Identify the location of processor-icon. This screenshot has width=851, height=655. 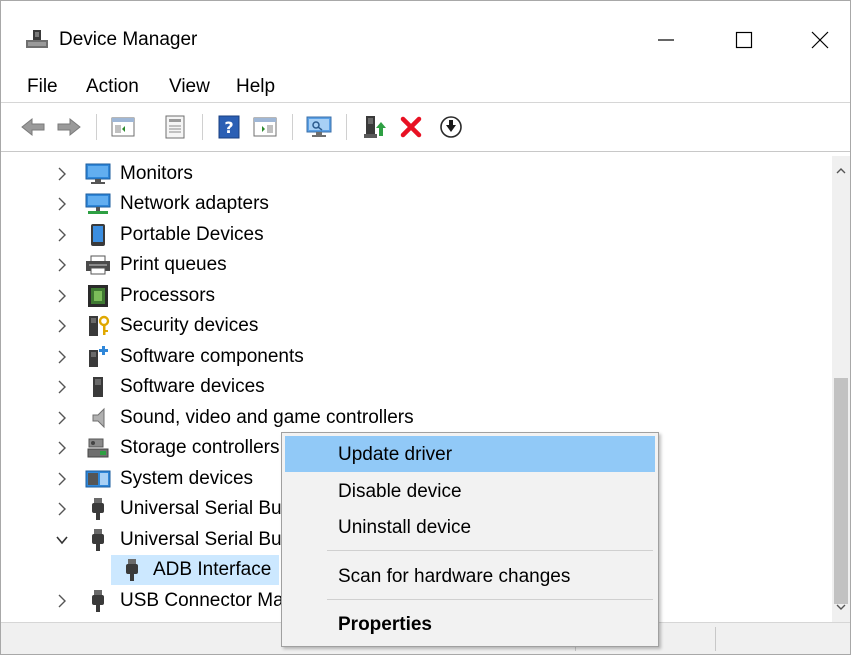
(98, 296).